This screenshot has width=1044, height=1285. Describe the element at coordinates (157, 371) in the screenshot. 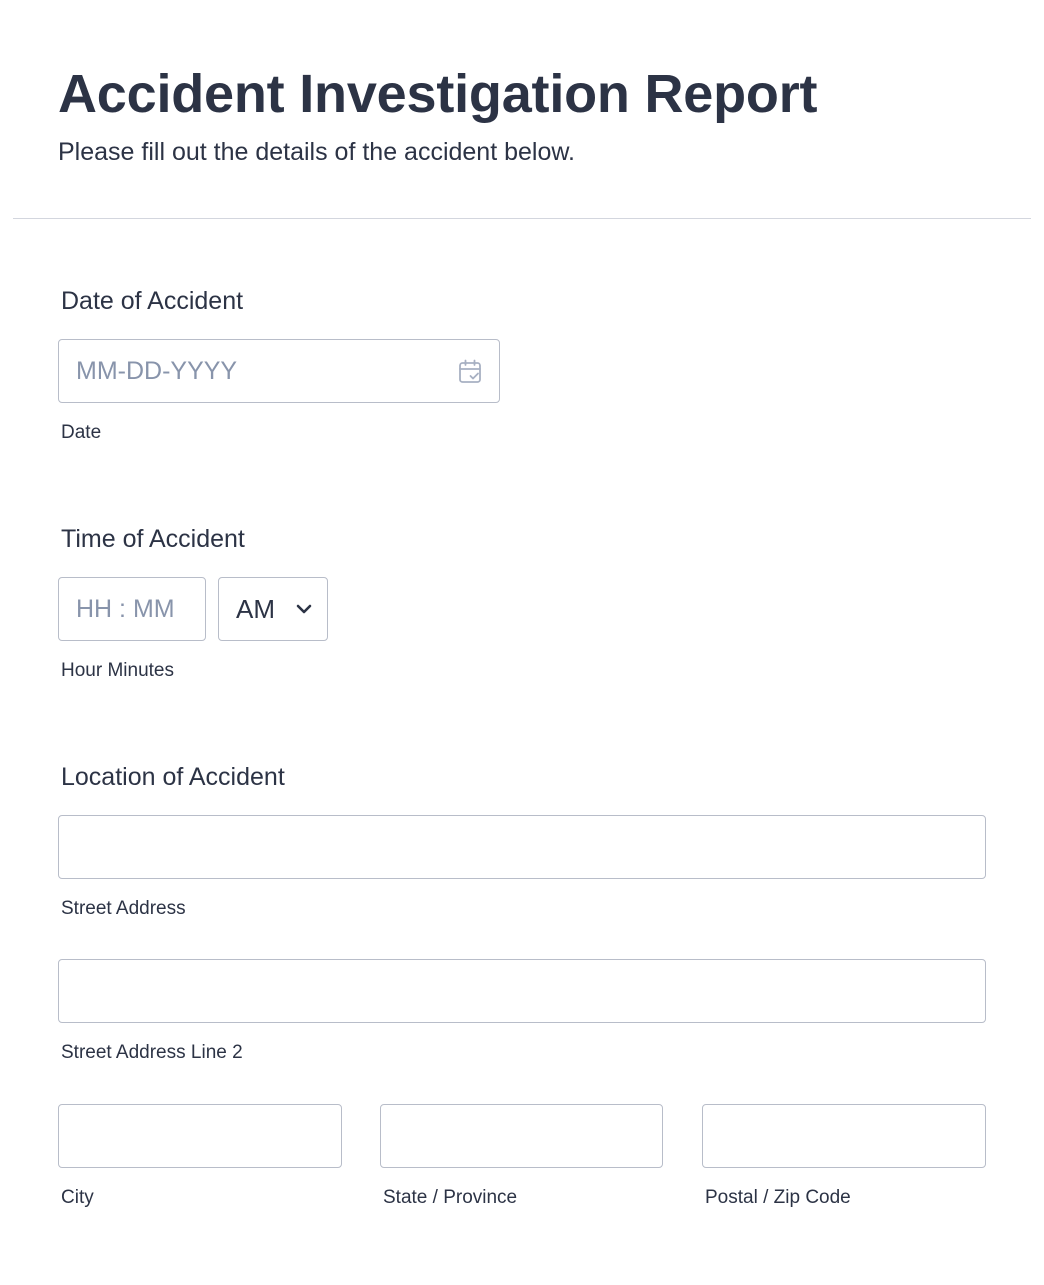

I see `date-placeholder: MM-DD-YYYY` at that location.